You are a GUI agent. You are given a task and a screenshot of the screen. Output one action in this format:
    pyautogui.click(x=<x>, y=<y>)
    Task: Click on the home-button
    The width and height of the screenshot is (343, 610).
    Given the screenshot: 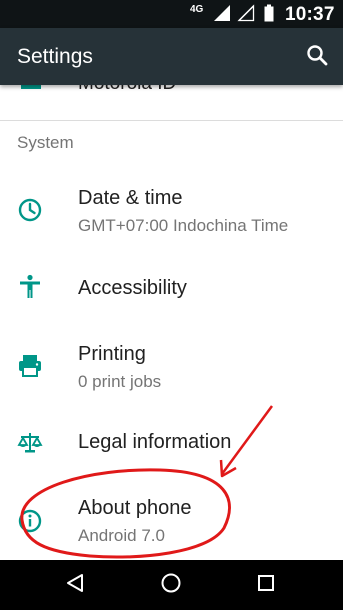 What is the action you would take?
    pyautogui.click(x=171, y=585)
    